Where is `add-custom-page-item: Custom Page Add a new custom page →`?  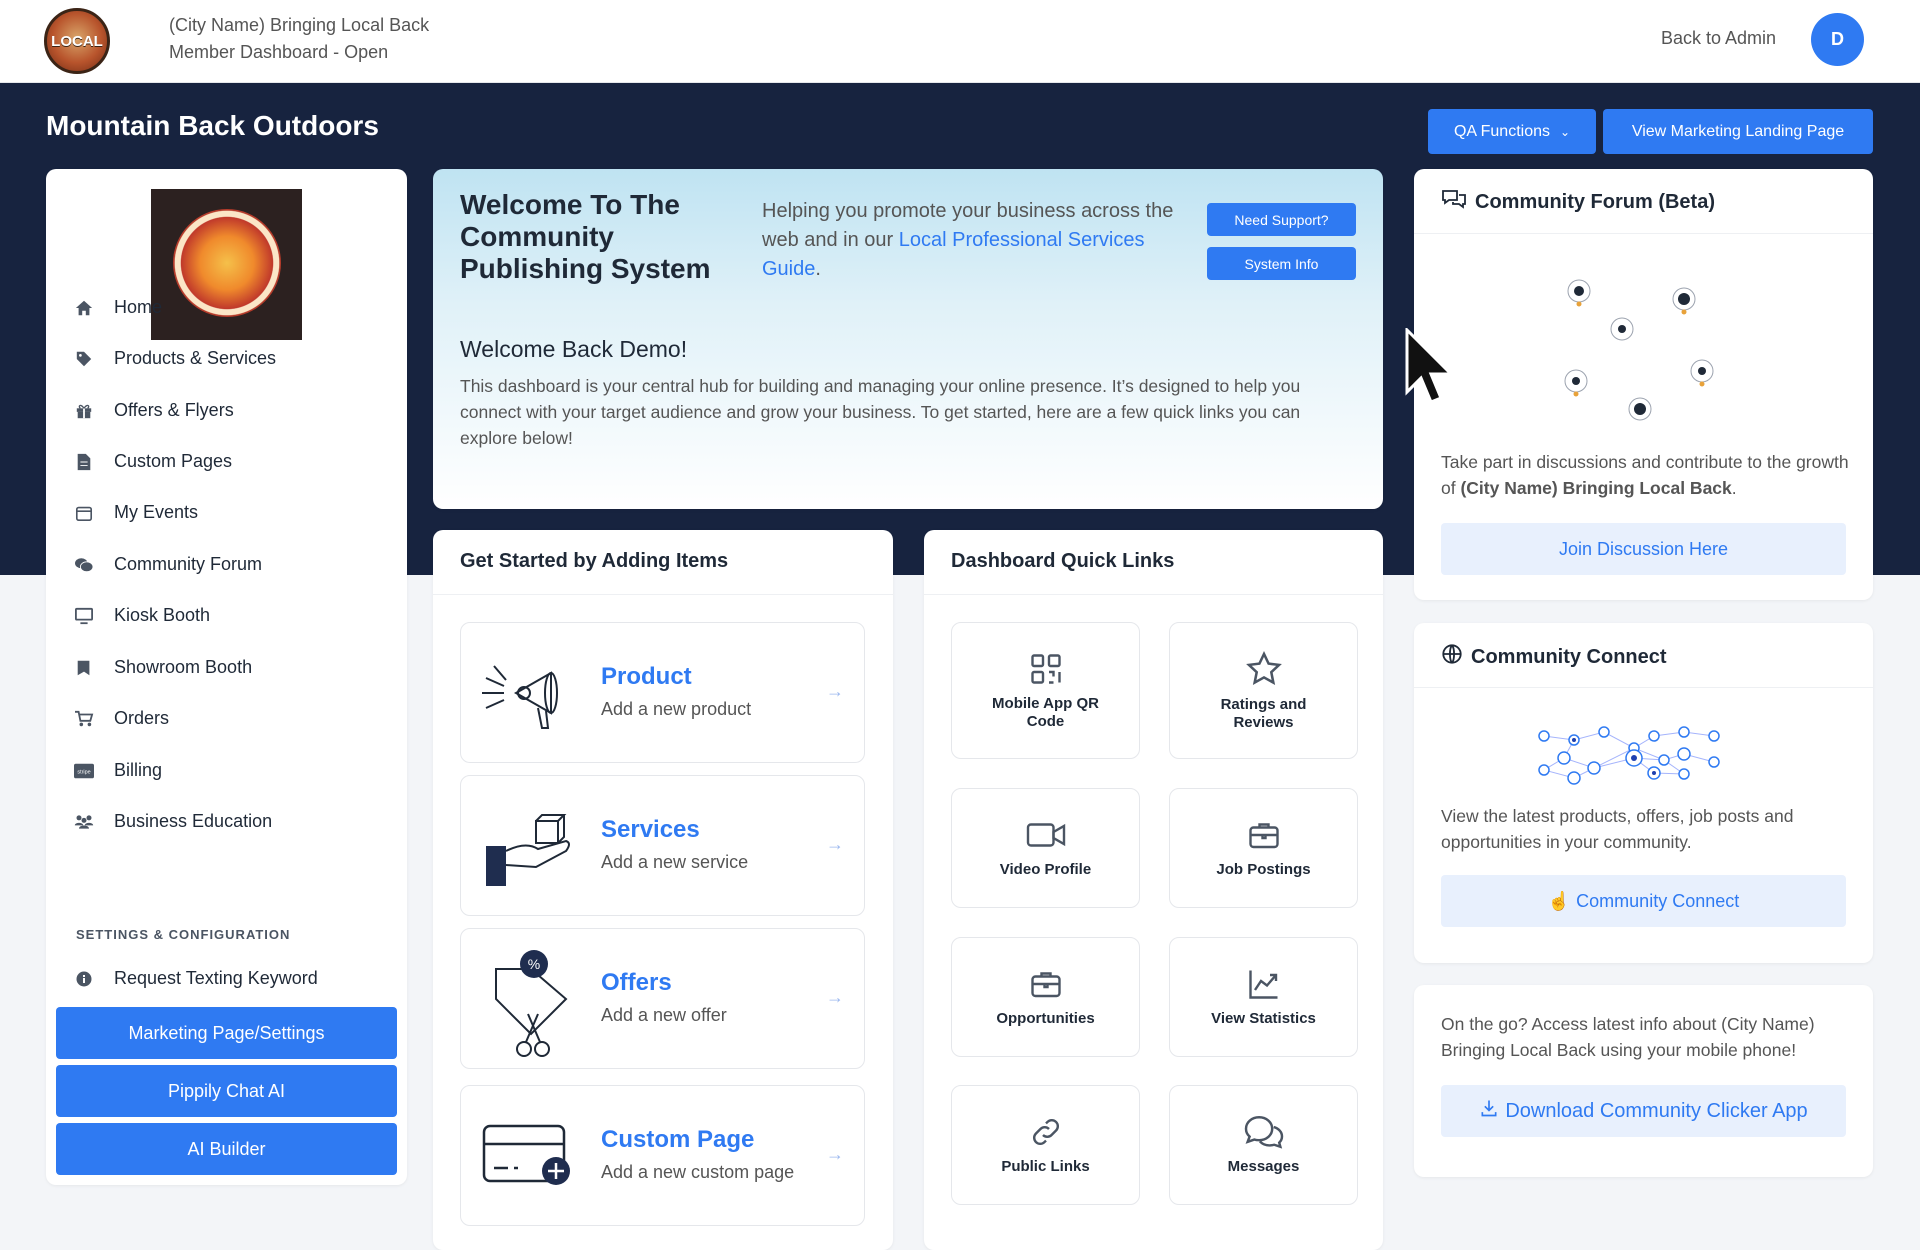 add-custom-page-item: Custom Page Add a new custom page → is located at coordinates (662, 1155).